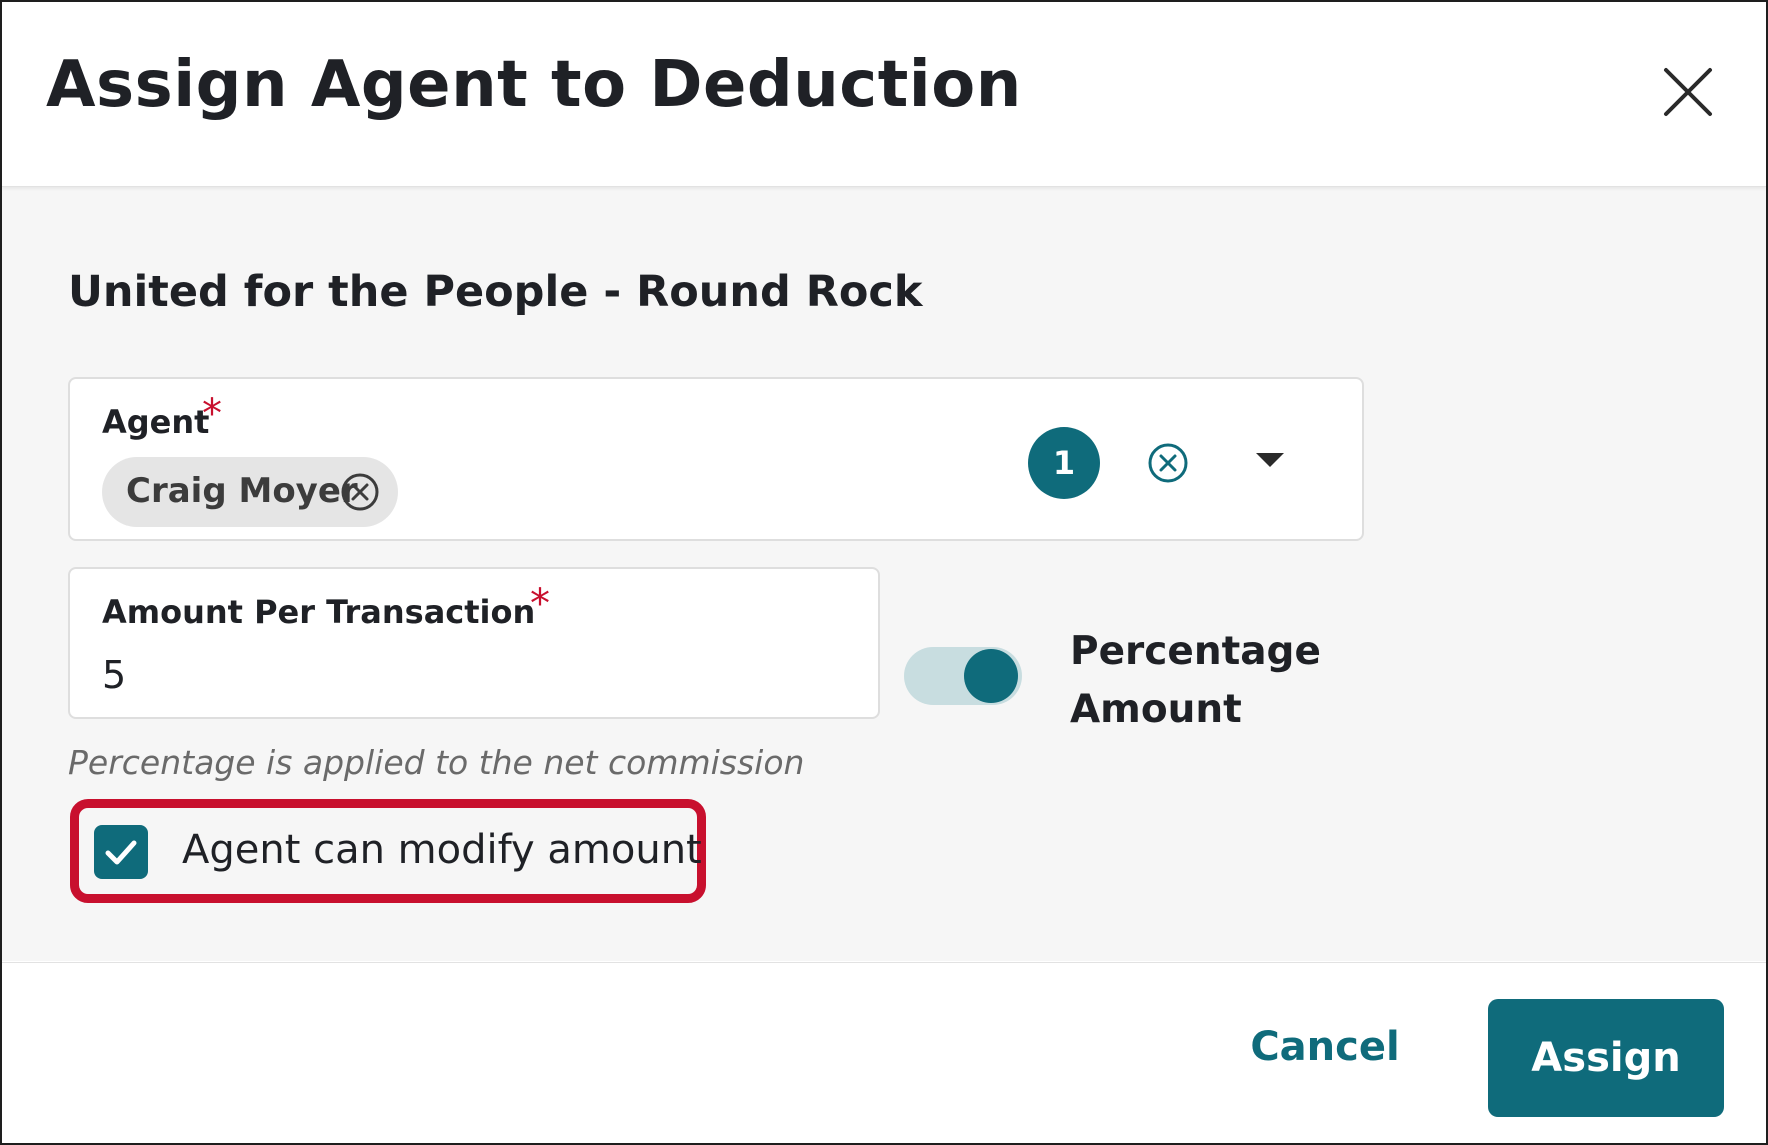 The width and height of the screenshot is (1768, 1145). I want to click on cancel-button: Cancel, so click(1325, 1047).